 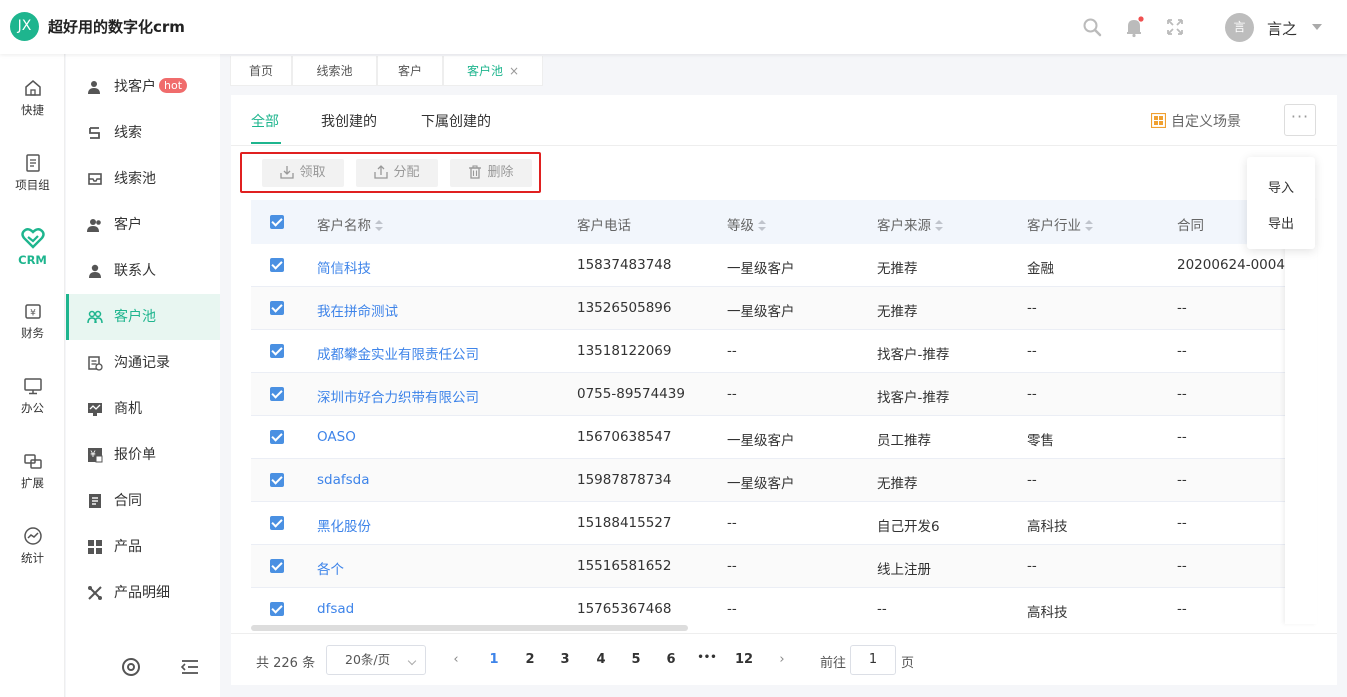 What do you see at coordinates (261, 71) in the screenshot?
I see `tab-home: 首页` at bounding box center [261, 71].